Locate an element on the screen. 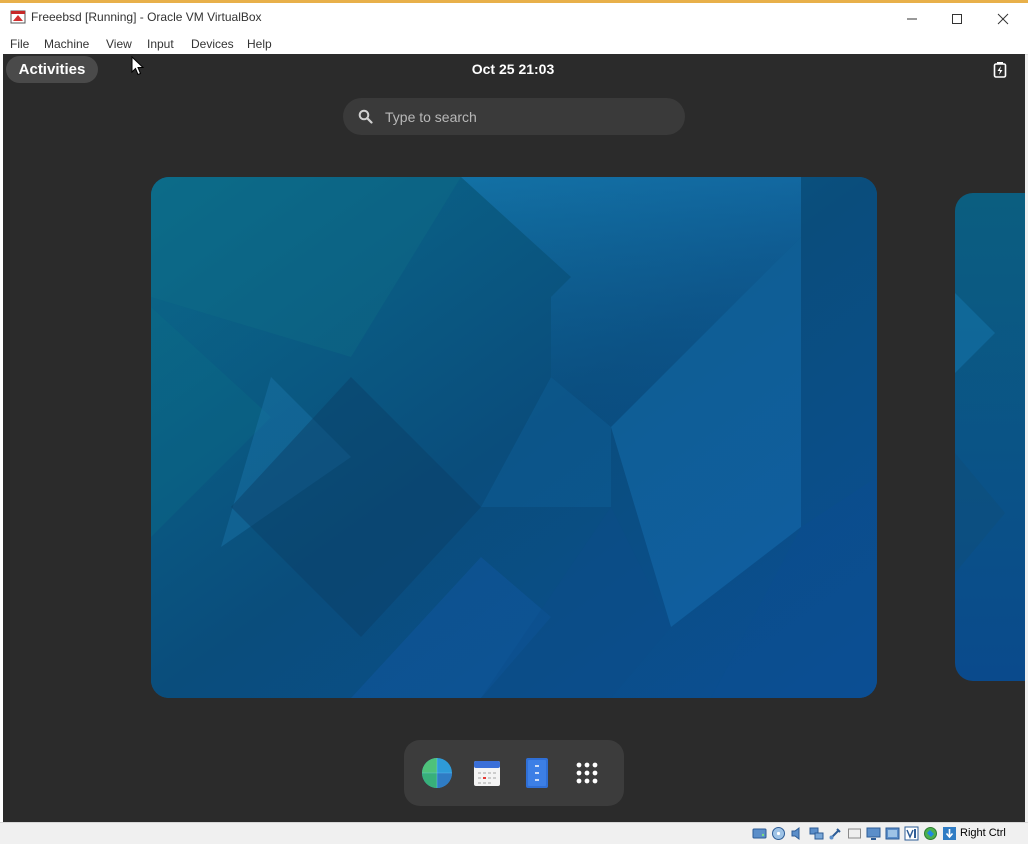  recording-status-icon is located at coordinates (892, 833).